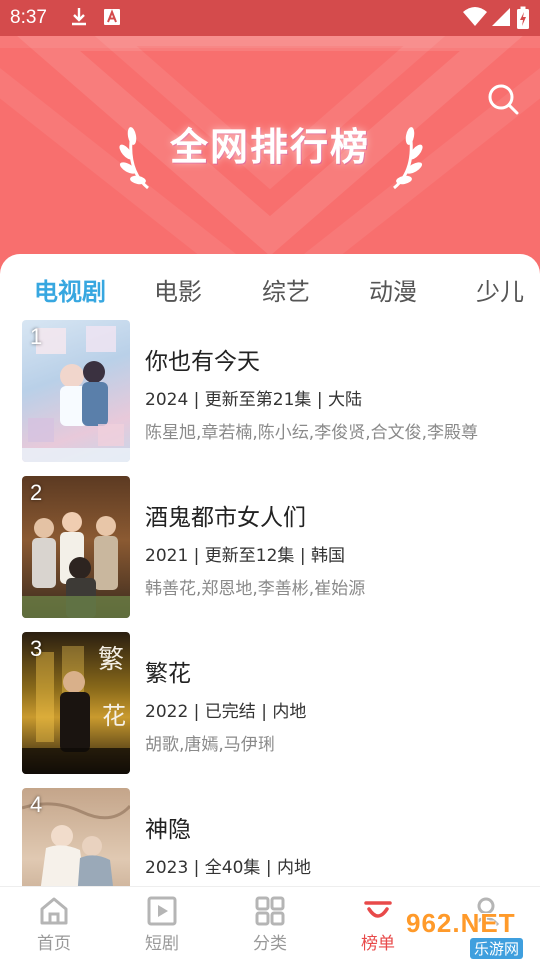 The image size is (540, 960). Describe the element at coordinates (312, 433) in the screenshot. I see `item-cast: 陈星旭,章若楠,陈小纭,李俊贤,合文俊,李殿尊` at that location.